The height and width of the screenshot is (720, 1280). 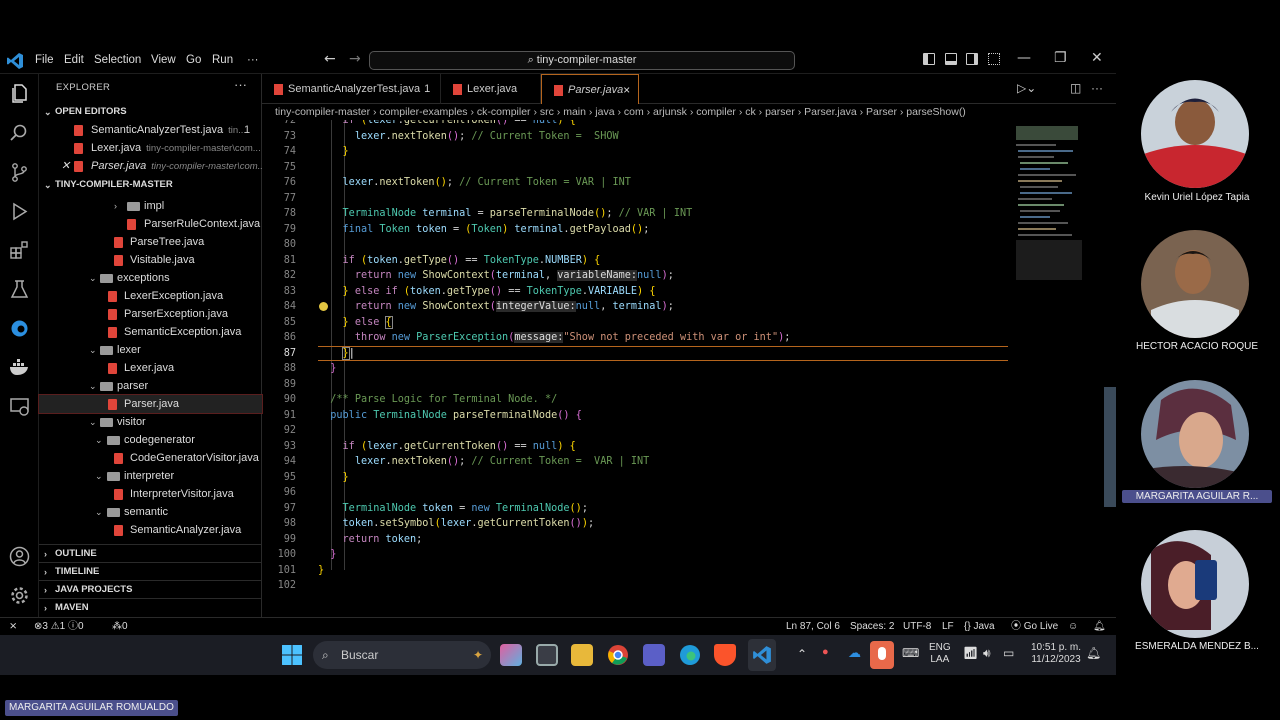 What do you see at coordinates (351, 89) in the screenshot?
I see `tab-semantic-analyzer-test: SemanticAnalyzerTest.java 1` at bounding box center [351, 89].